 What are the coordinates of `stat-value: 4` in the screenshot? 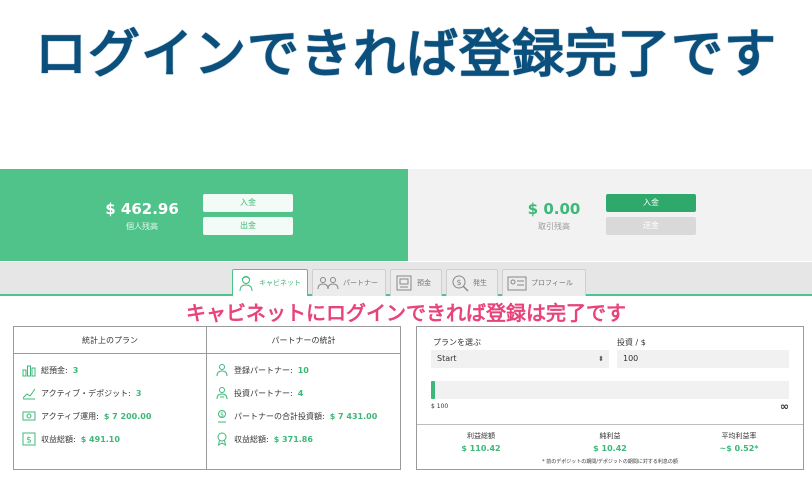 It's located at (300, 393).